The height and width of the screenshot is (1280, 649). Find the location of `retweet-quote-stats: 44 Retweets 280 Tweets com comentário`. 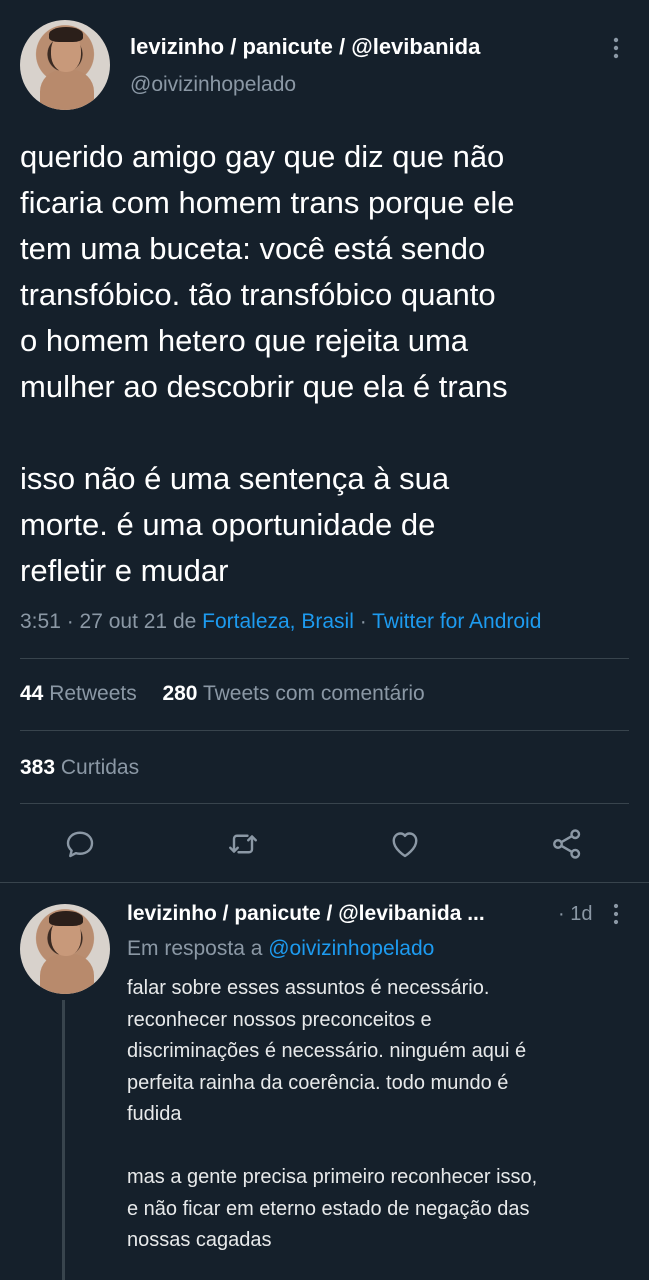

retweet-quote-stats: 44 Retweets 280 Tweets com comentário is located at coordinates (222, 694).